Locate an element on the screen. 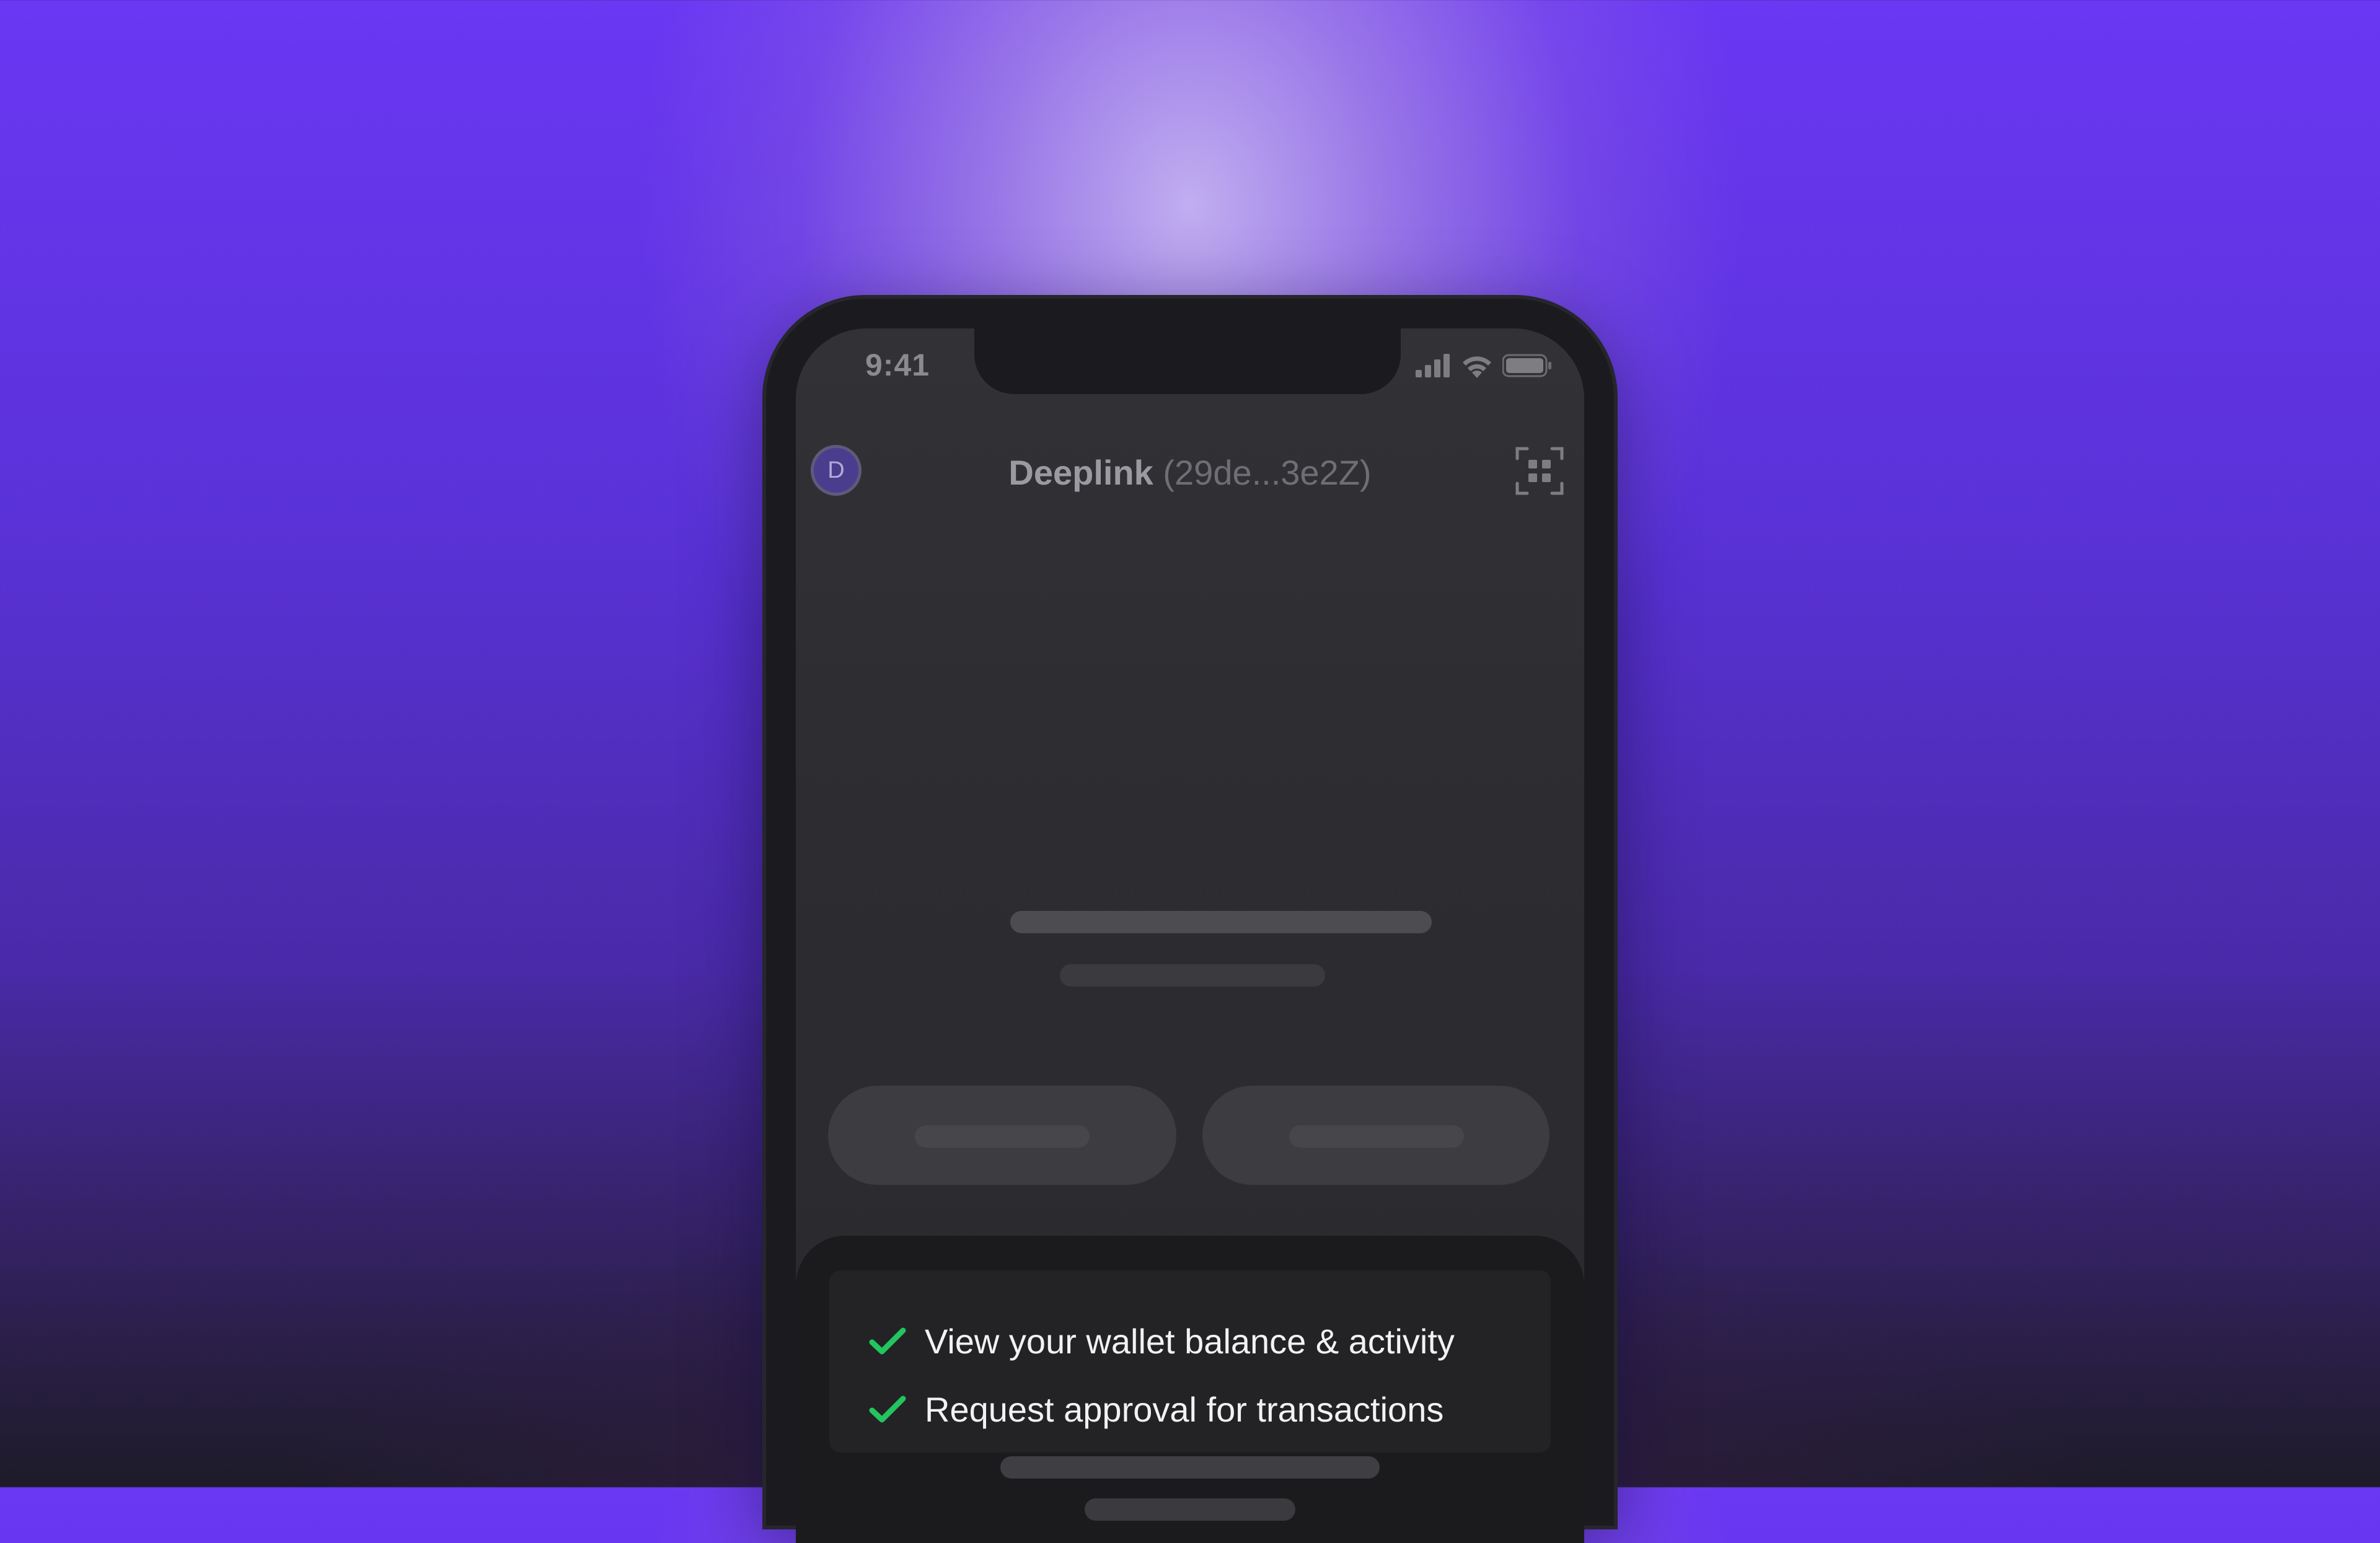 The image size is (2380, 1543). wifi-icon is located at coordinates (1477, 367).